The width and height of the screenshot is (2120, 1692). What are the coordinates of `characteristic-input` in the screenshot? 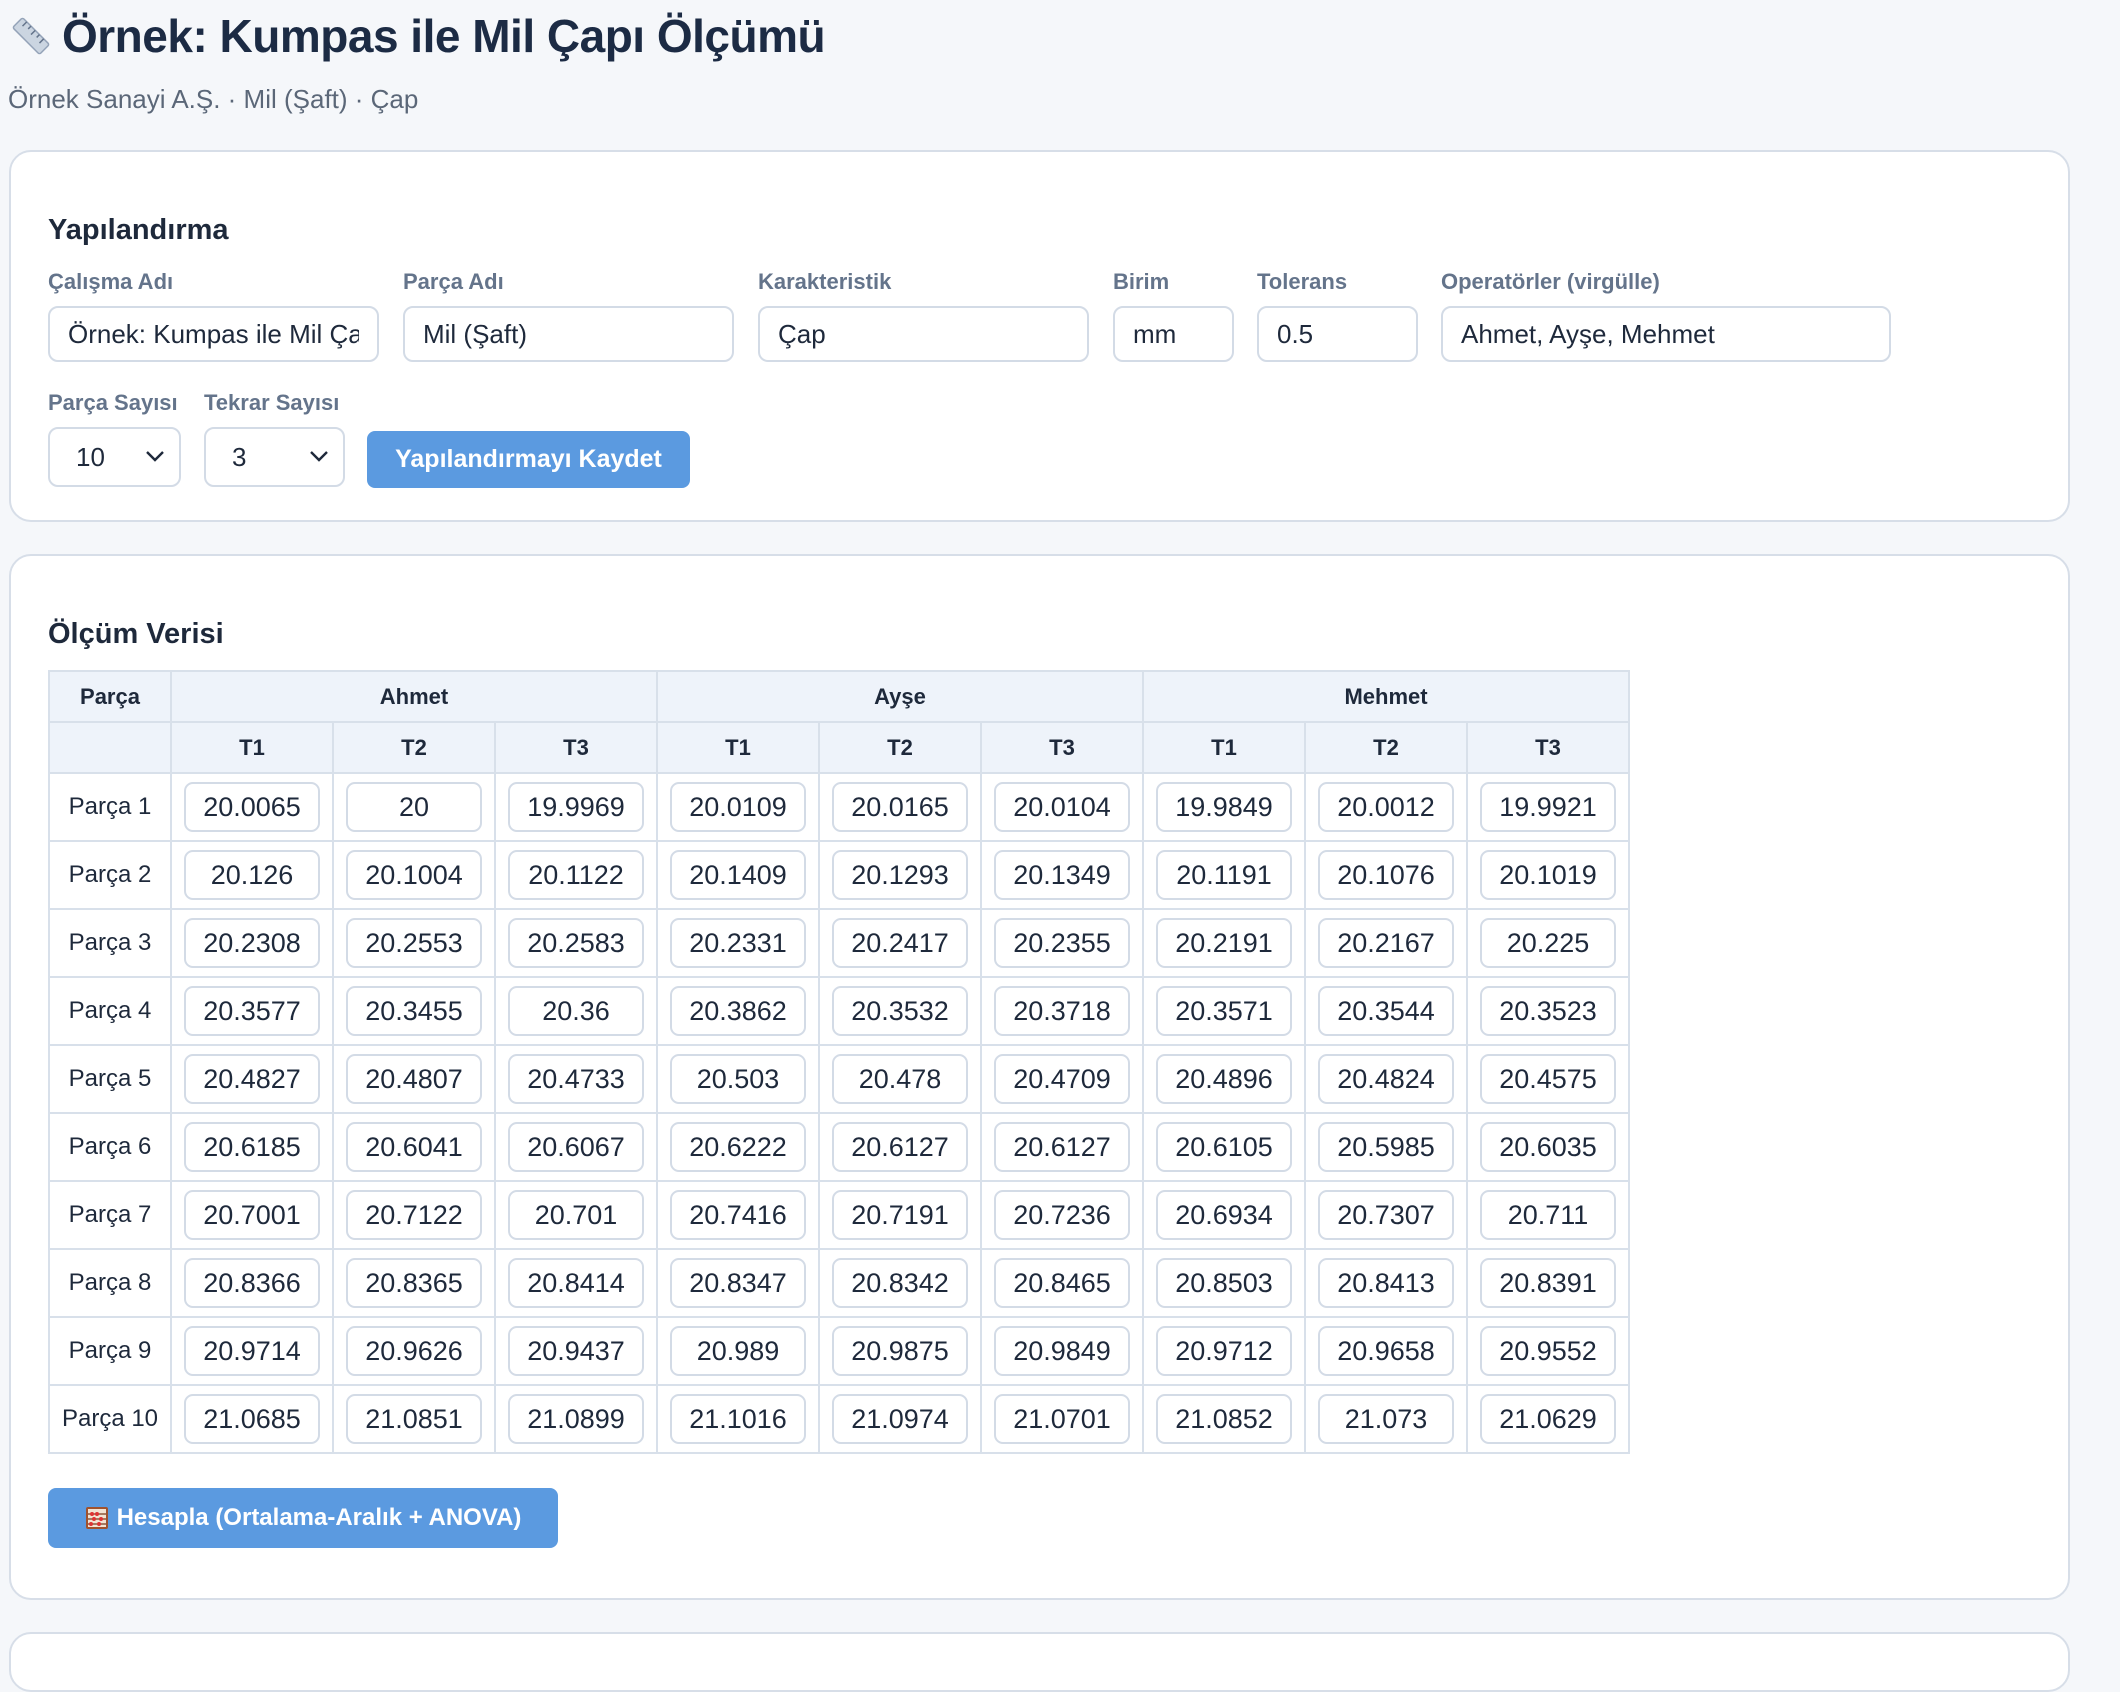 It's located at (923, 334).